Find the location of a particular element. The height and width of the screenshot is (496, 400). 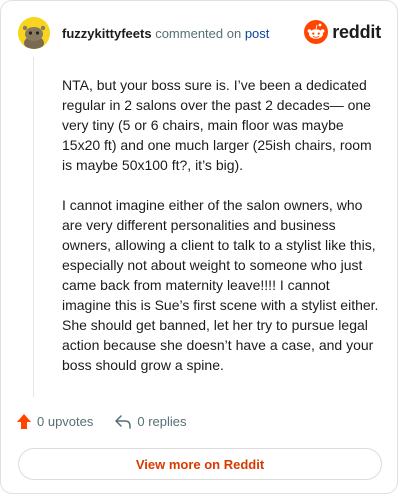

upvote-count: 0 upvotes is located at coordinates (65, 421).